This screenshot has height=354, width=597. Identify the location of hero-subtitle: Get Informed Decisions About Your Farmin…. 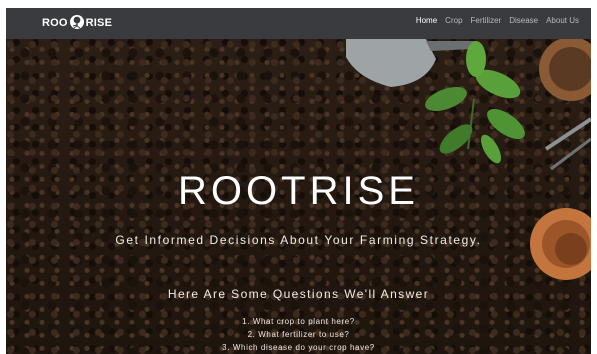
(298, 240).